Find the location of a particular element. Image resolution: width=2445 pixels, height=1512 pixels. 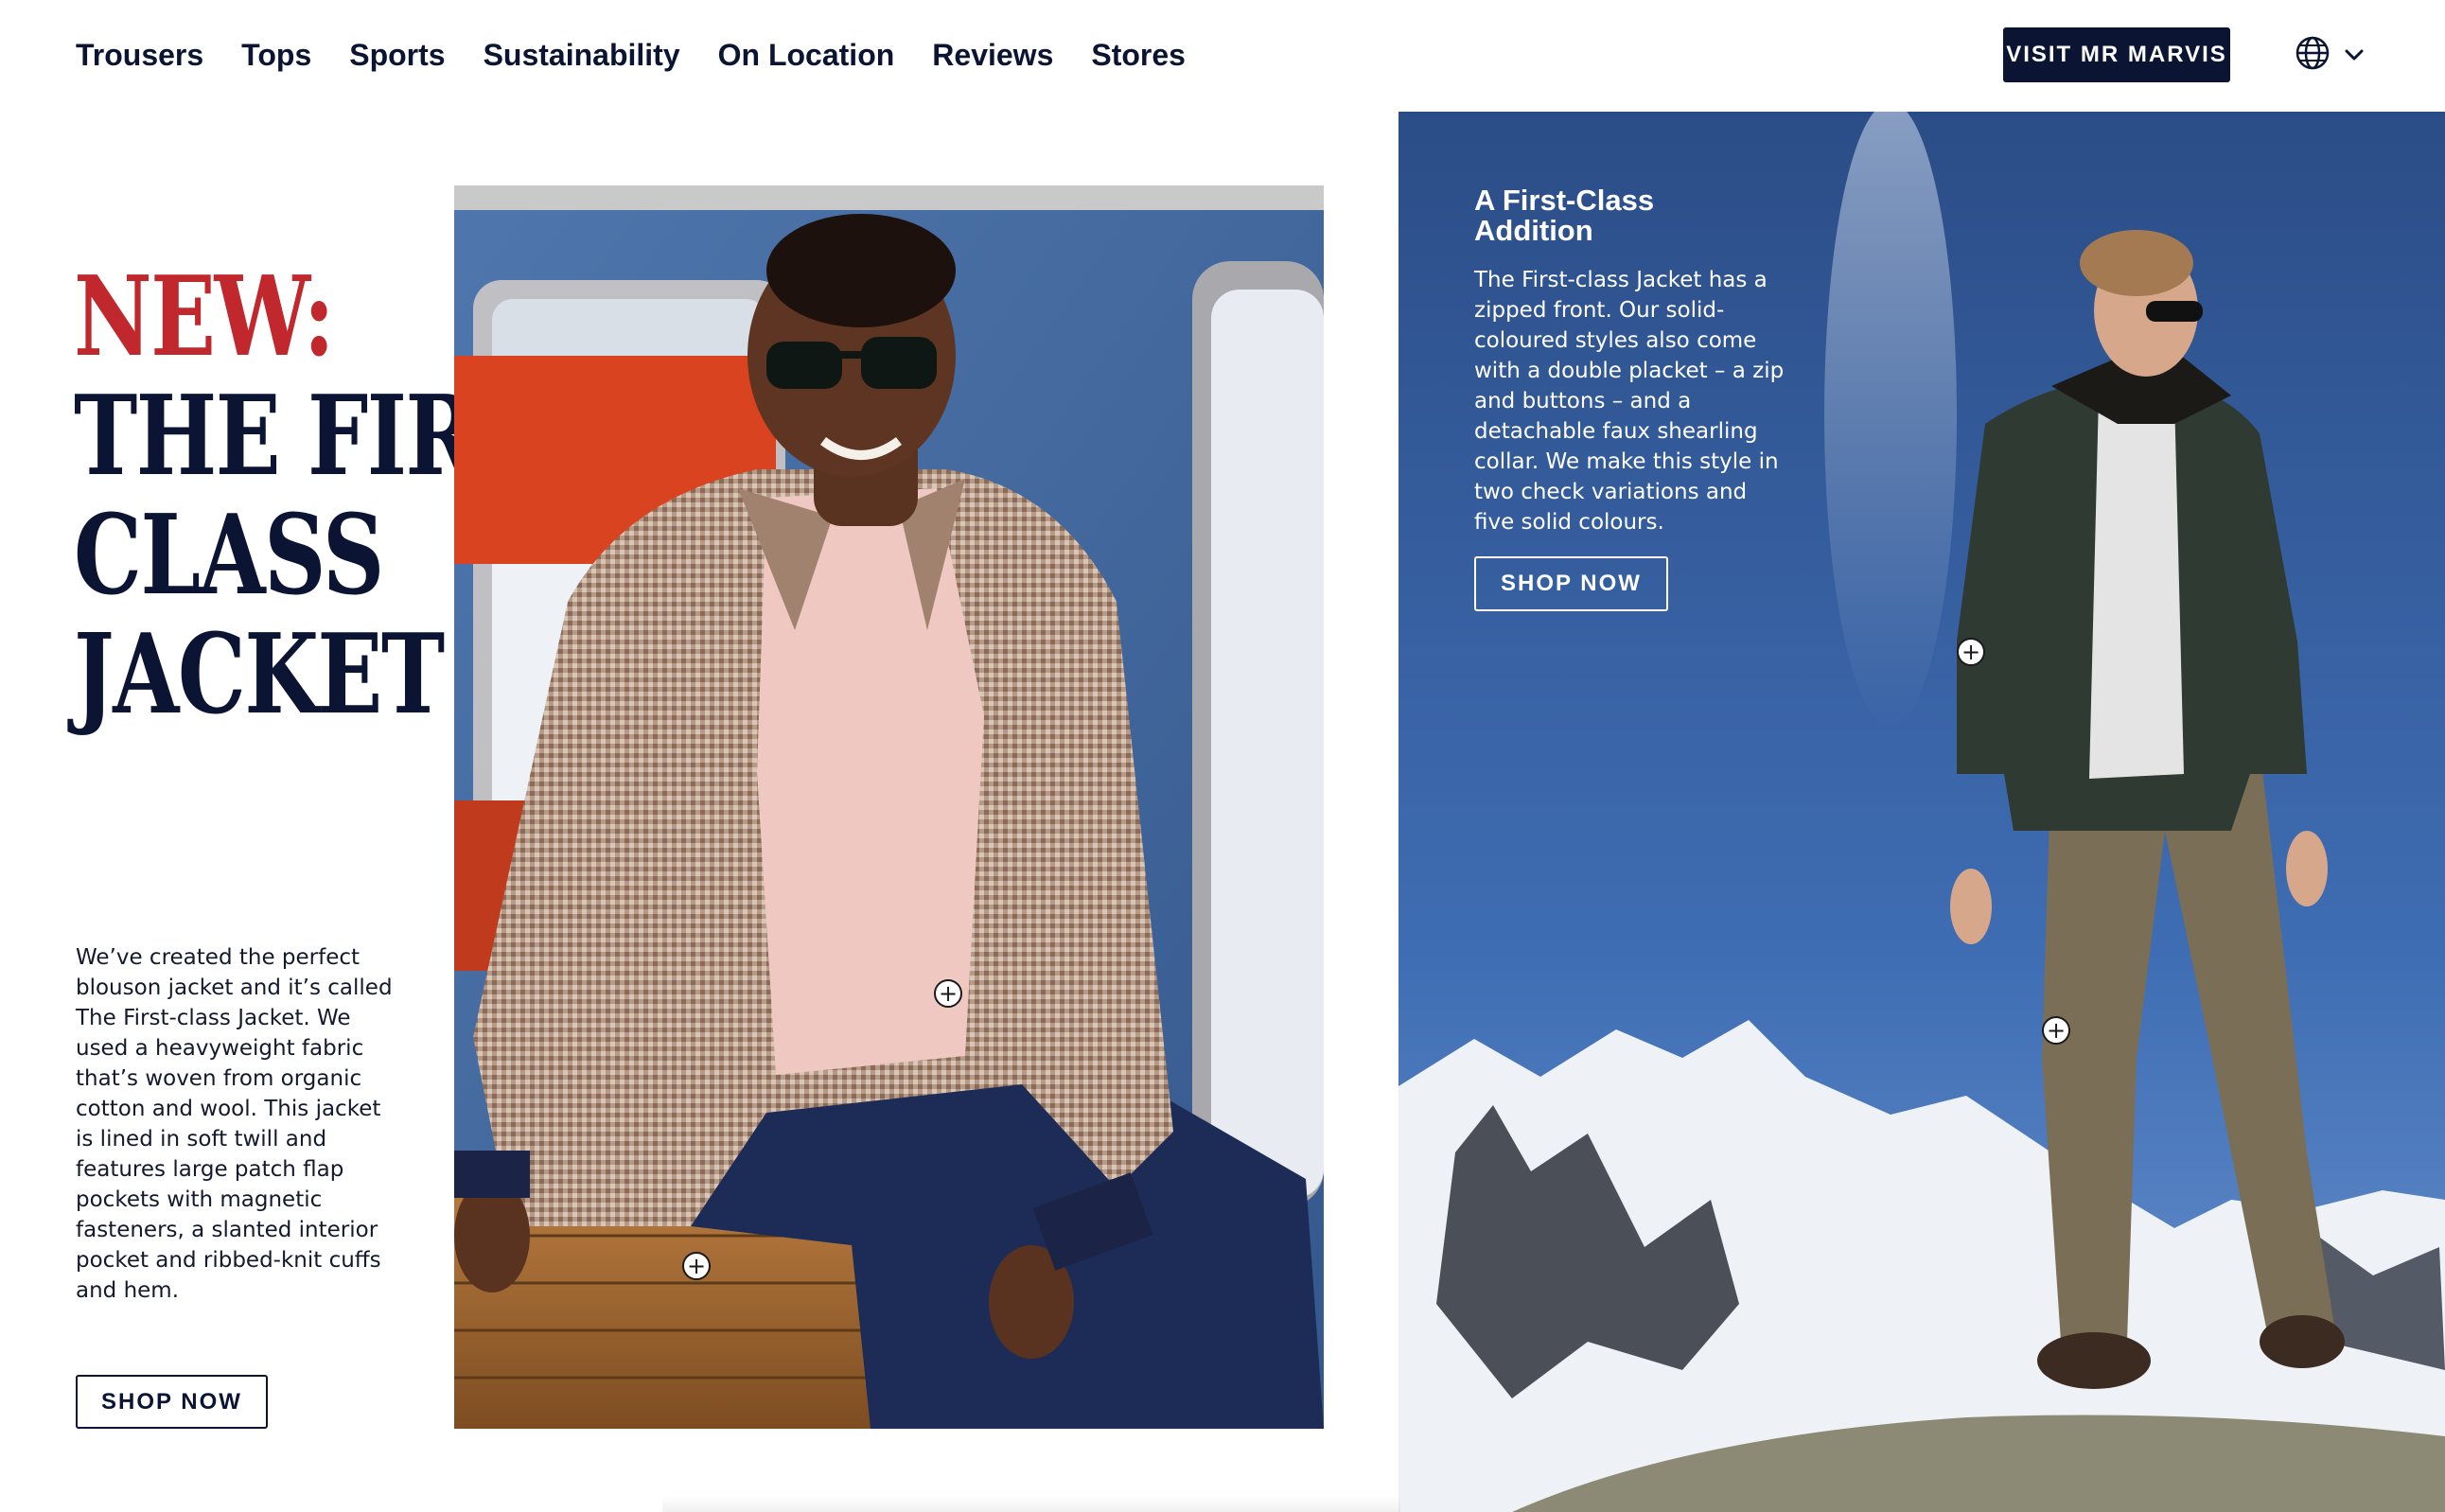

product-hotspot-trousers: + is located at coordinates (2056, 1031).